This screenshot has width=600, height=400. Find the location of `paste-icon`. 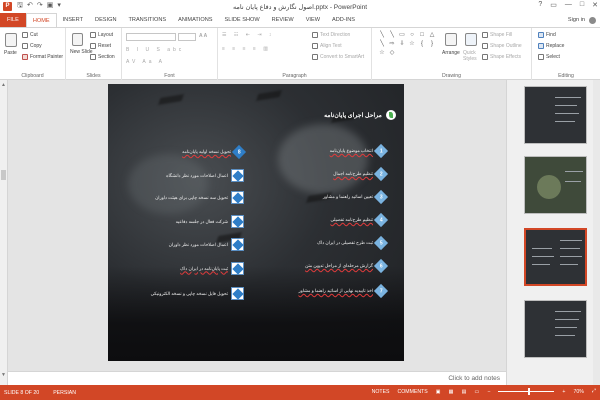

paste-icon is located at coordinates (11, 40).